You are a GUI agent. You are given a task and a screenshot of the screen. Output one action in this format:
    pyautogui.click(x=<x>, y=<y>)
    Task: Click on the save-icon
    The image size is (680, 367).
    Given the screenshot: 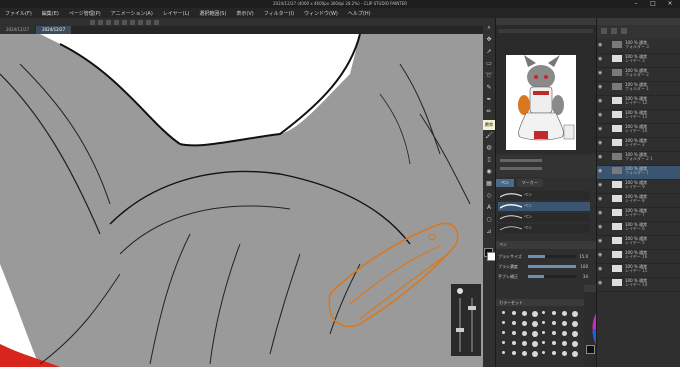 What is the action you would take?
    pyautogui.click(x=108, y=22)
    